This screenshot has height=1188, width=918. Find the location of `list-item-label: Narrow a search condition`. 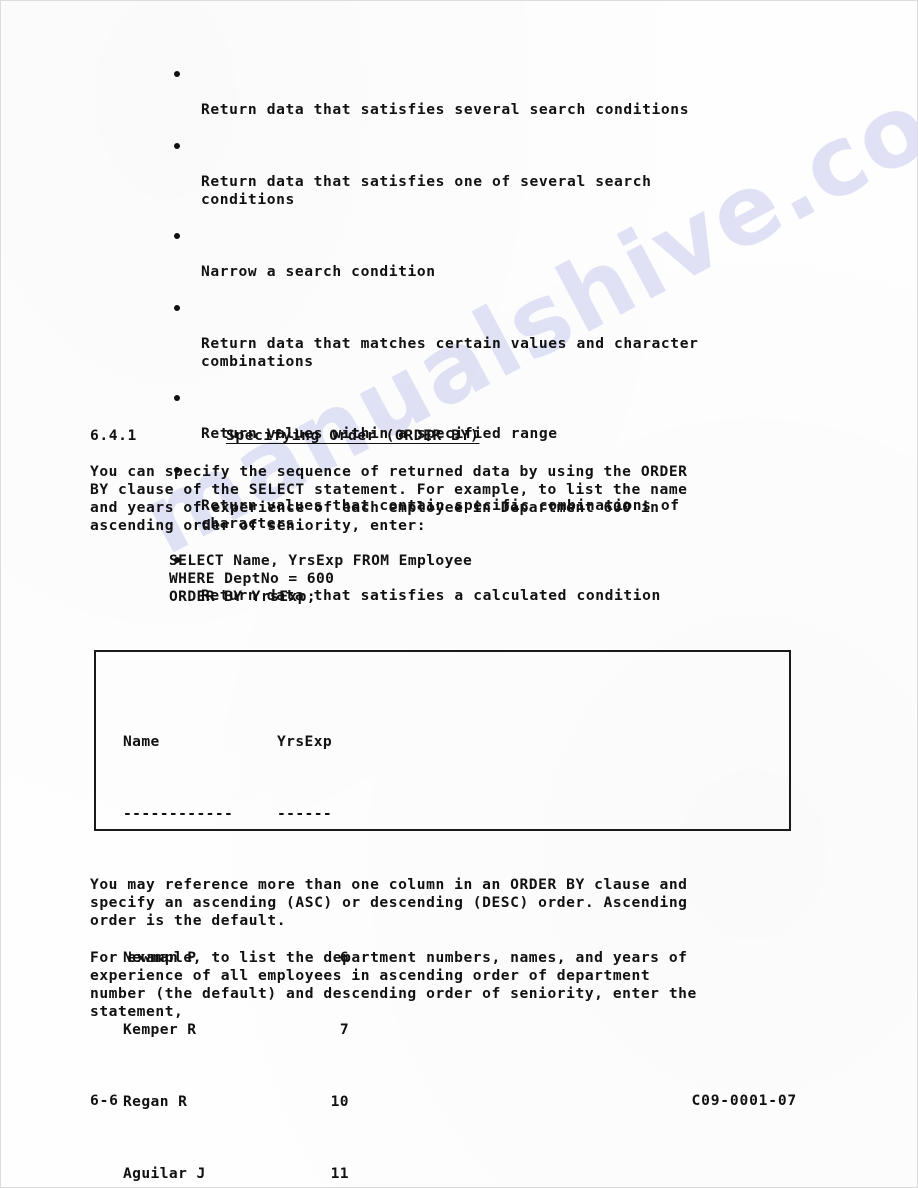

list-item-label: Narrow a search condition is located at coordinates (318, 271).